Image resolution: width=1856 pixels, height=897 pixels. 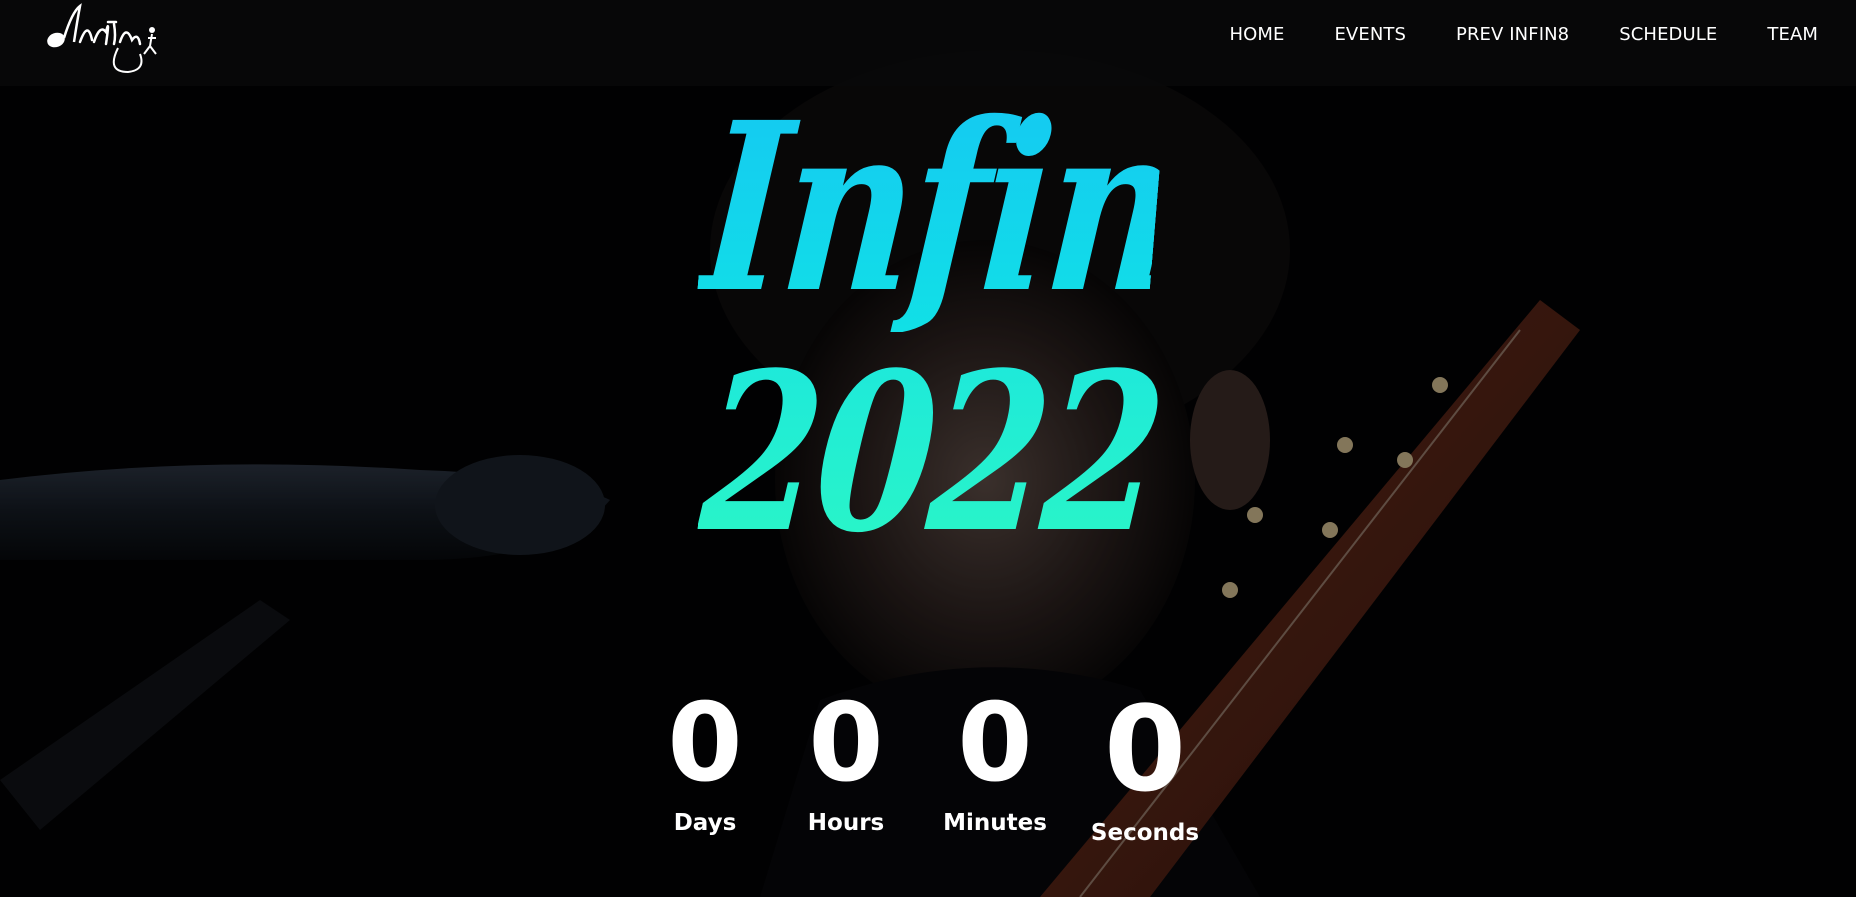 I want to click on nav-team-link: TEAM, so click(x=1792, y=34).